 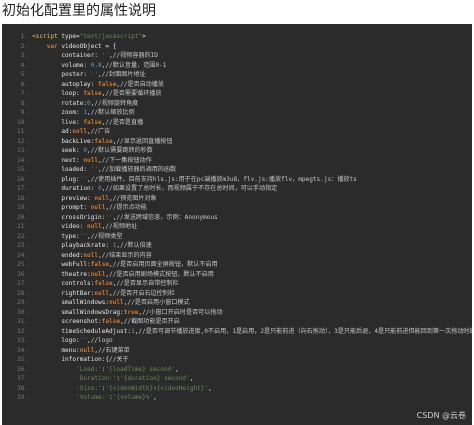 What do you see at coordinates (22, 388) in the screenshot?
I see `line-number: 38.` at bounding box center [22, 388].